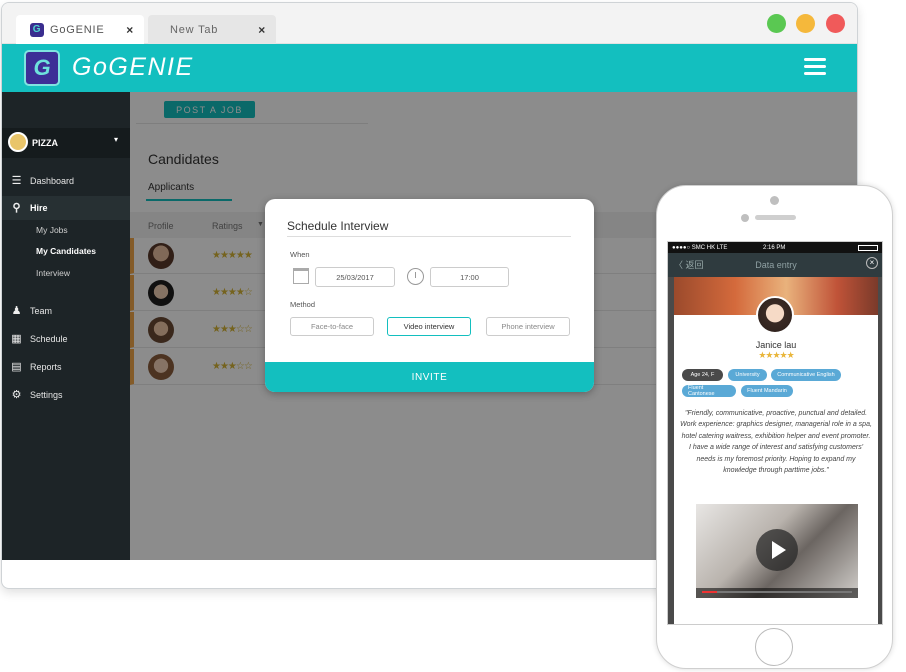 The width and height of the screenshot is (906, 672). I want to click on sidebar-item-interview: Interview, so click(66, 273).